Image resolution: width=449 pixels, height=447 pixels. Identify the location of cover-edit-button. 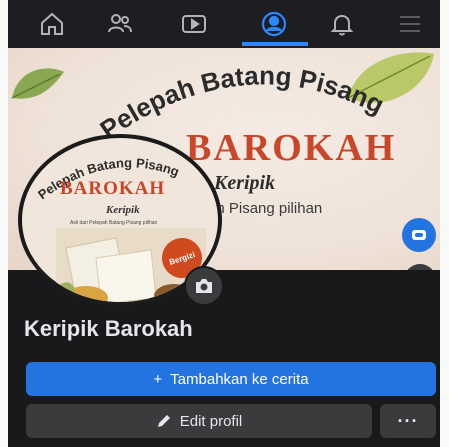
(419, 235).